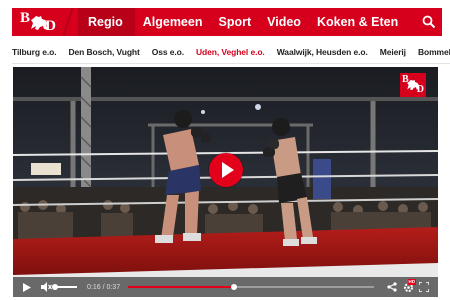 This screenshot has height=300, width=450. I want to click on play-icon, so click(27, 287).